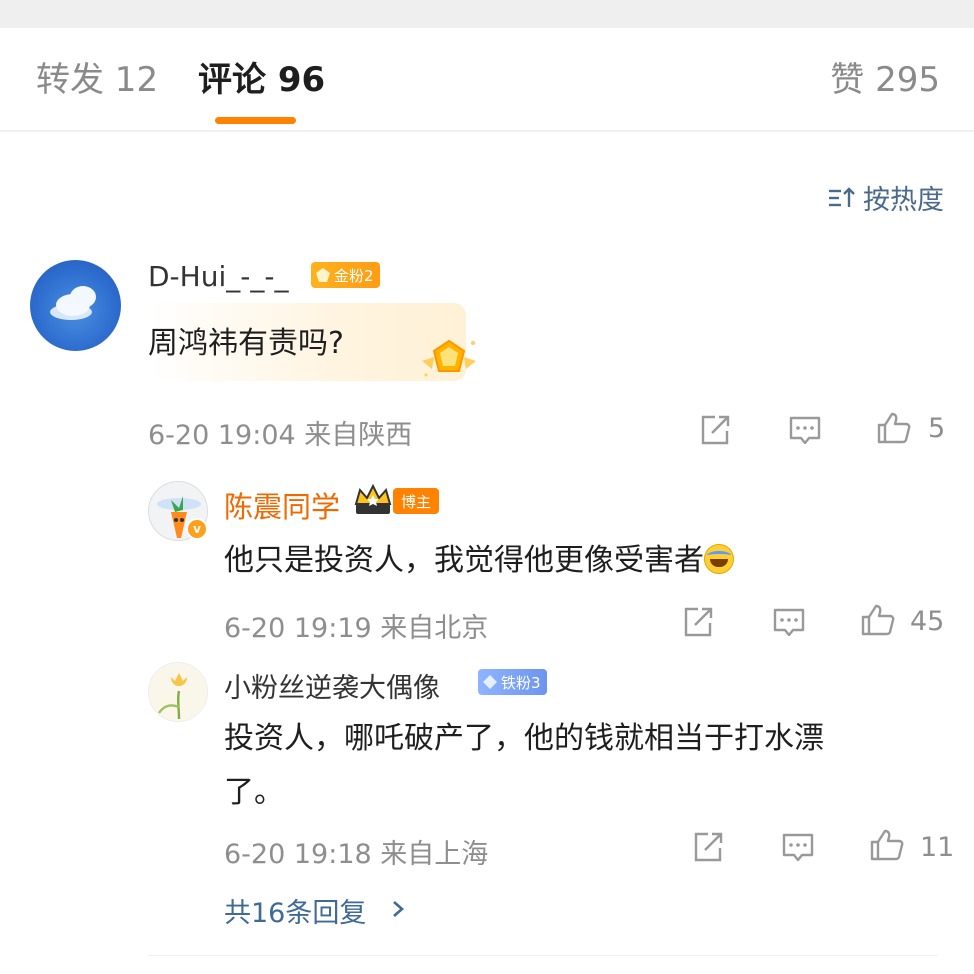 Image resolution: width=974 pixels, height=974 pixels. Describe the element at coordinates (885, 80) in the screenshot. I see `tab-like: 赞 295` at that location.